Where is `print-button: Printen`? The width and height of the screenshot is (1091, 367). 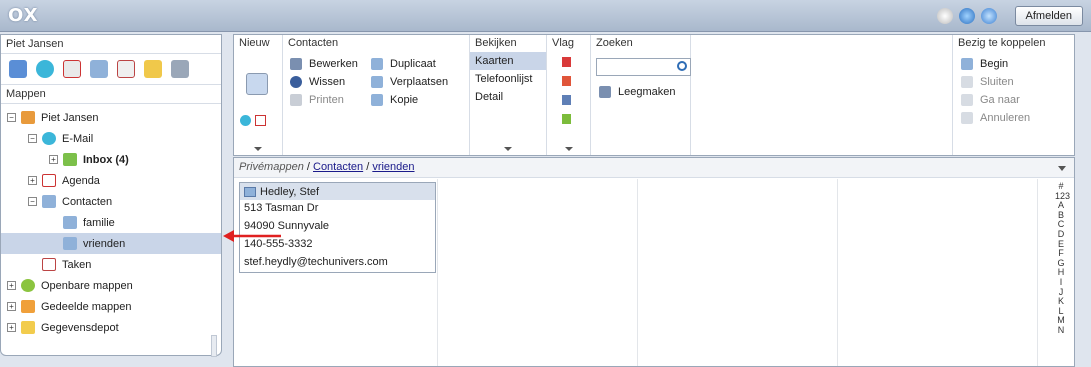
print-button: Printen is located at coordinates (324, 100).